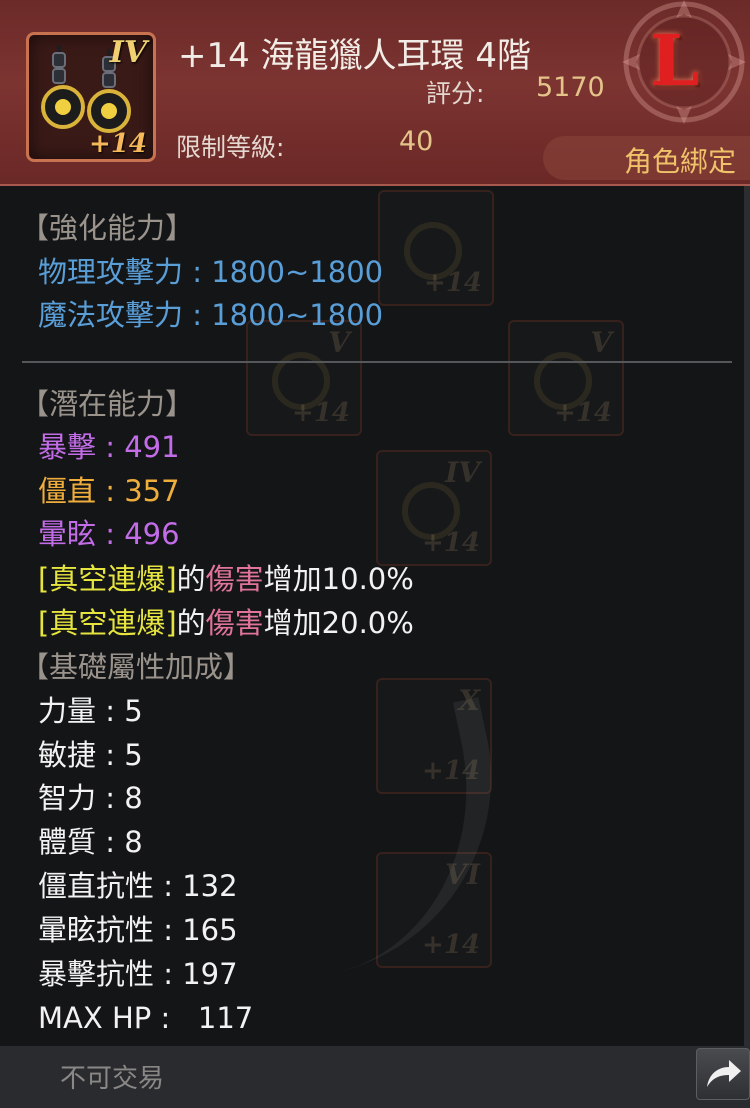 The height and width of the screenshot is (1108, 750). What do you see at coordinates (138, 886) in the screenshot?
I see `stat-stagger-resist: 僵直抗性 : 132` at bounding box center [138, 886].